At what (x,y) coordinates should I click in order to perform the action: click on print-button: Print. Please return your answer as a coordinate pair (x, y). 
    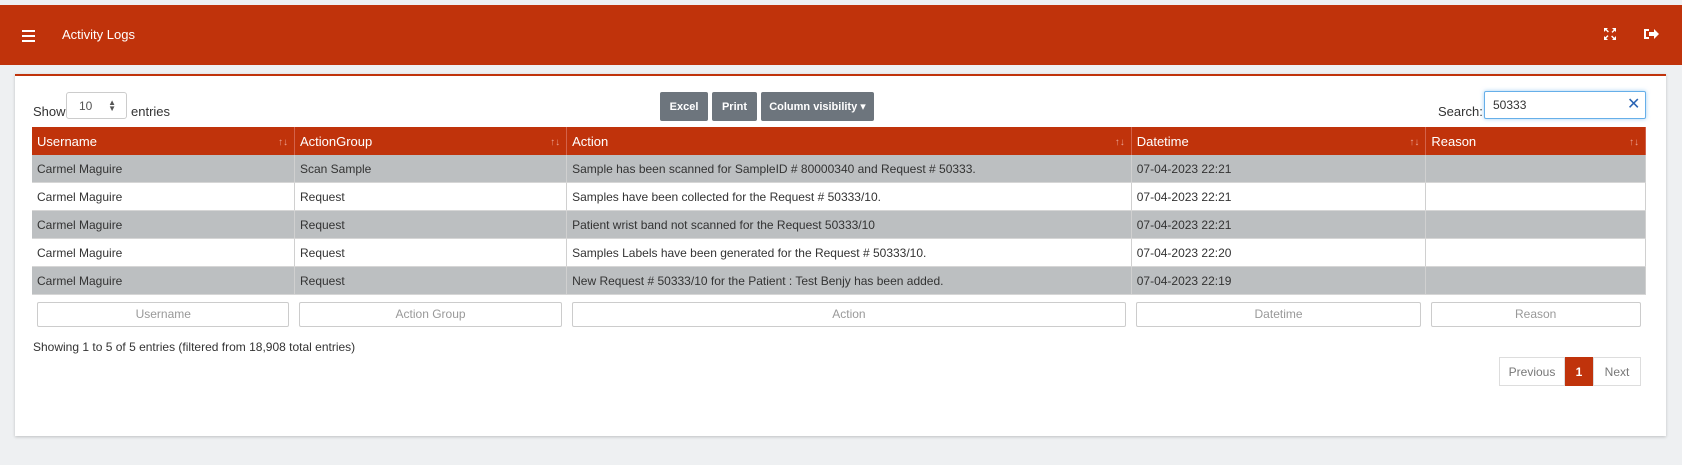
    Looking at the image, I should click on (734, 106).